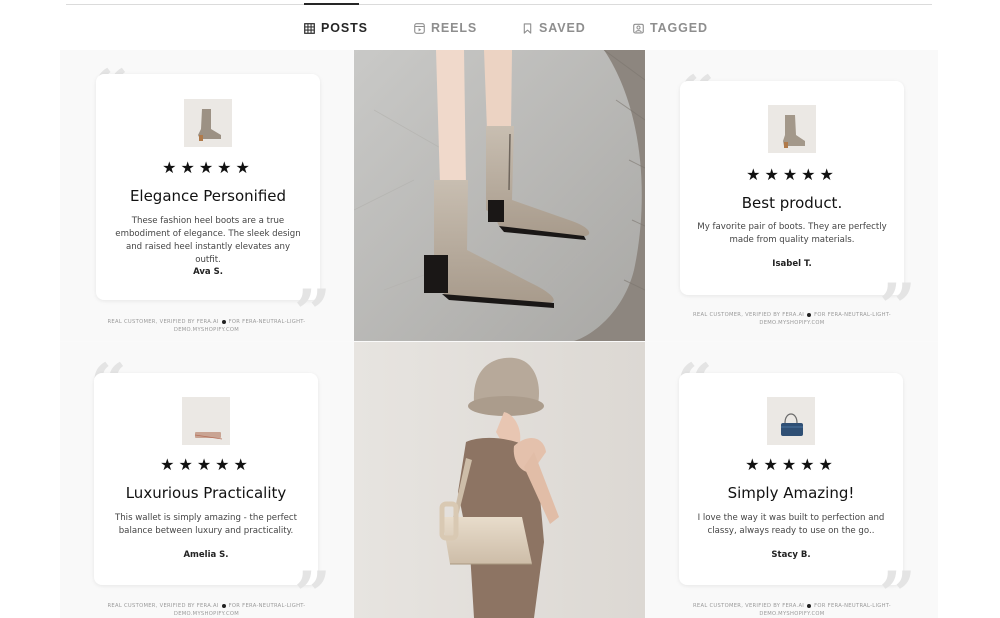 The width and height of the screenshot is (1000, 618). What do you see at coordinates (309, 28) in the screenshot?
I see `grid-icon` at bounding box center [309, 28].